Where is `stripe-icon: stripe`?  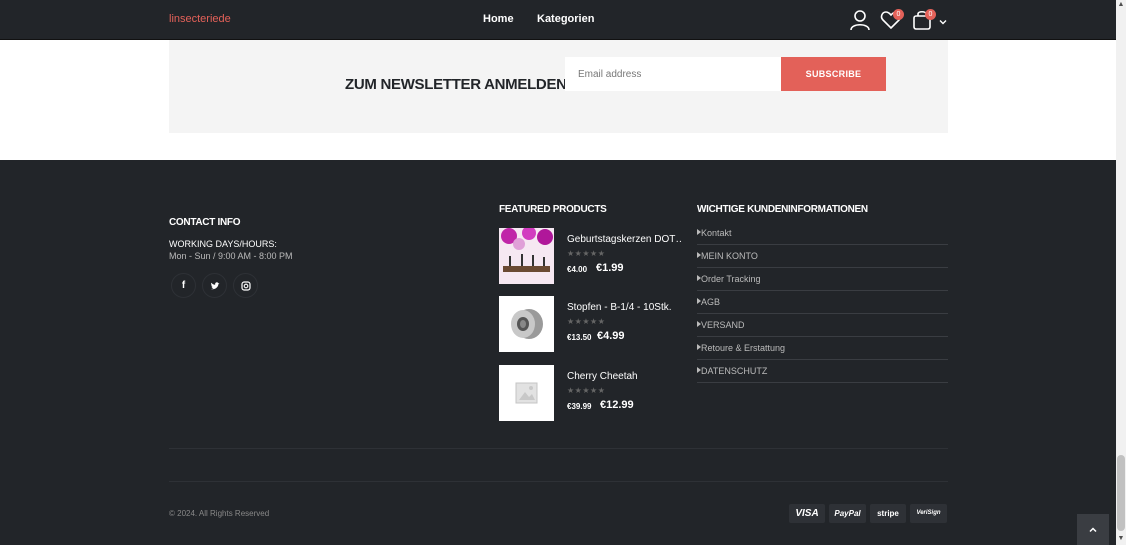
stripe-icon: stripe is located at coordinates (888, 513).